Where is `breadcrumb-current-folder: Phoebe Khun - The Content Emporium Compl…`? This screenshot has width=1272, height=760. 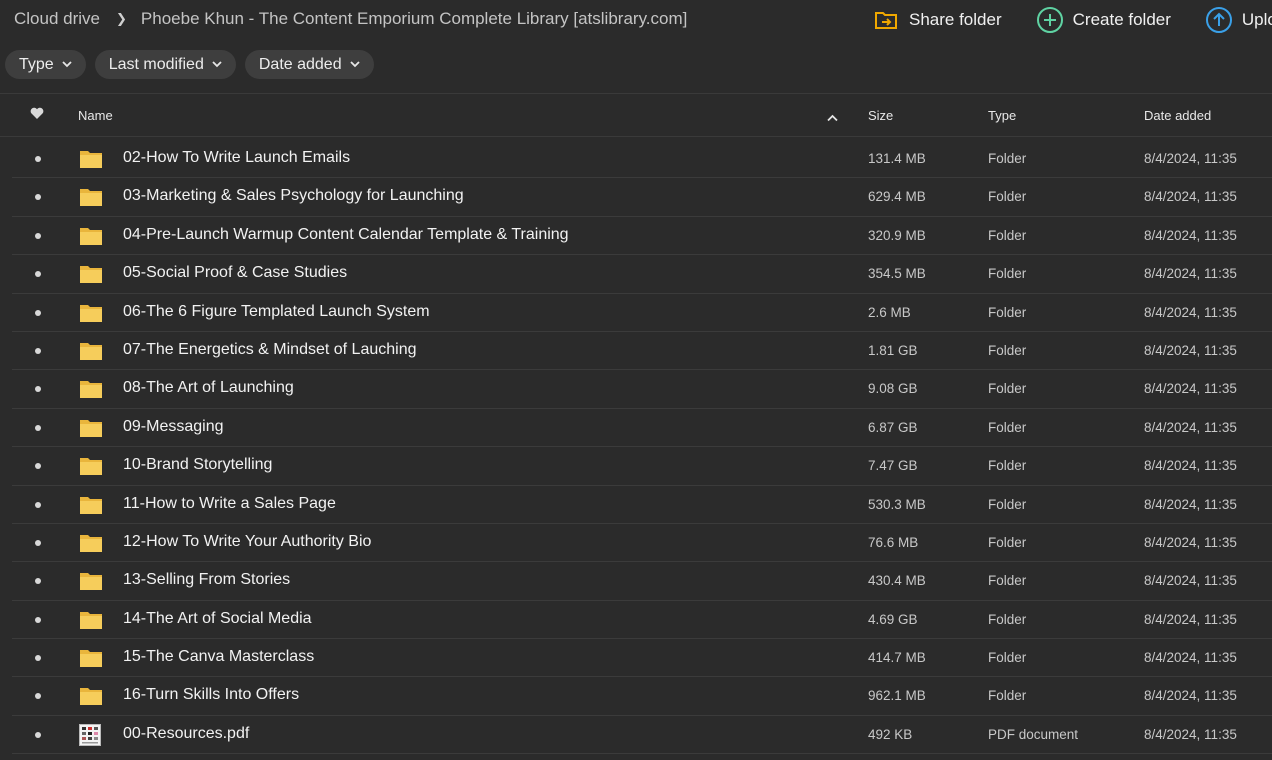
breadcrumb-current-folder: Phoebe Khun - The Content Emporium Compl… is located at coordinates (414, 18).